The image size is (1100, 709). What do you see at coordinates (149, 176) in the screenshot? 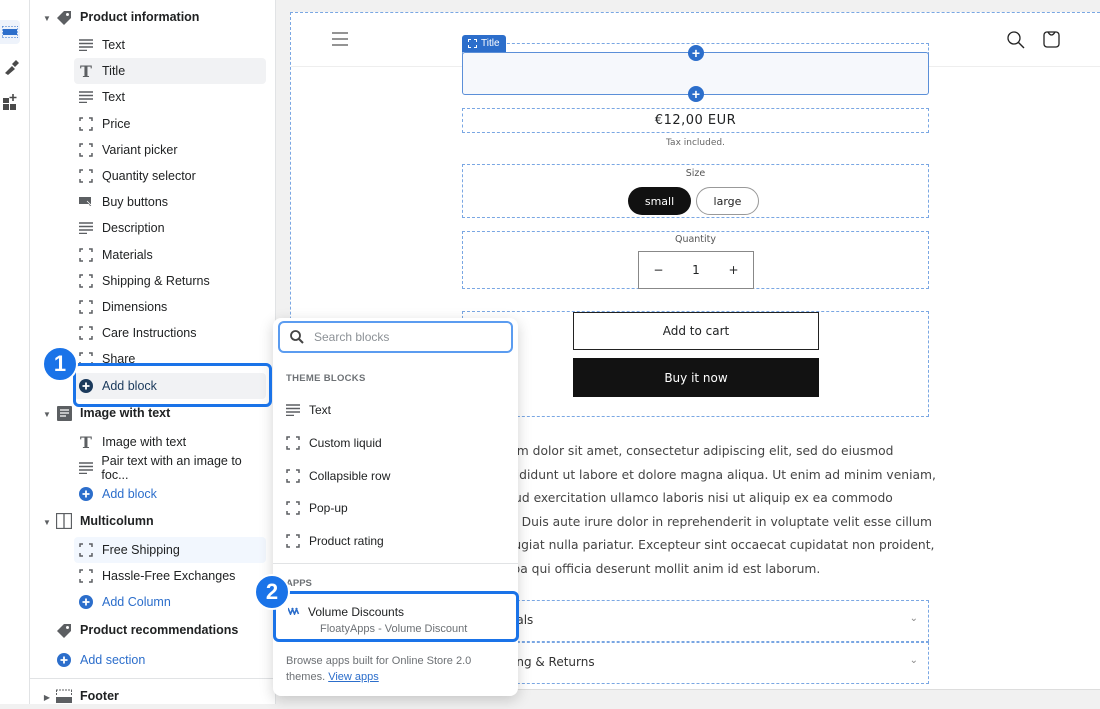
I see `block-label: Quantity selector` at bounding box center [149, 176].